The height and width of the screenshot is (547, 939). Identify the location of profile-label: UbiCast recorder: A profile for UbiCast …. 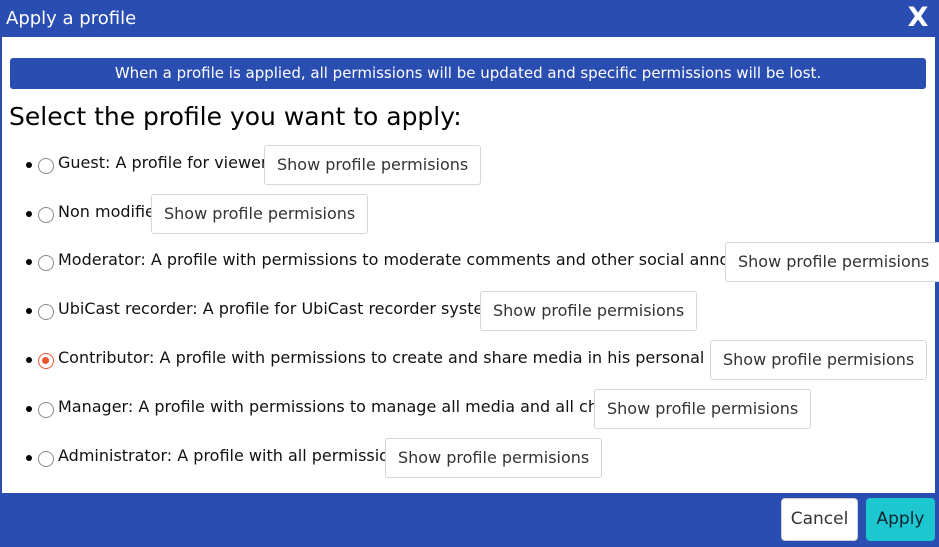
(285, 309).